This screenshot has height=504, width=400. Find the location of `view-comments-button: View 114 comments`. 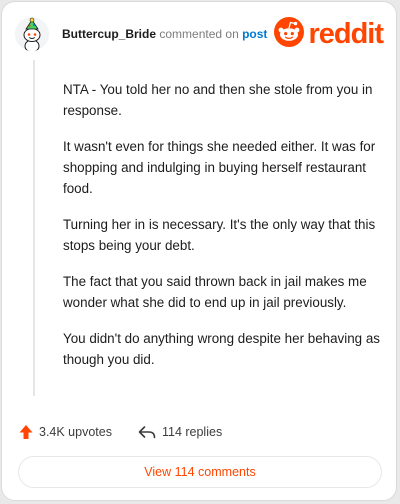

view-comments-button: View 114 comments is located at coordinates (200, 472).